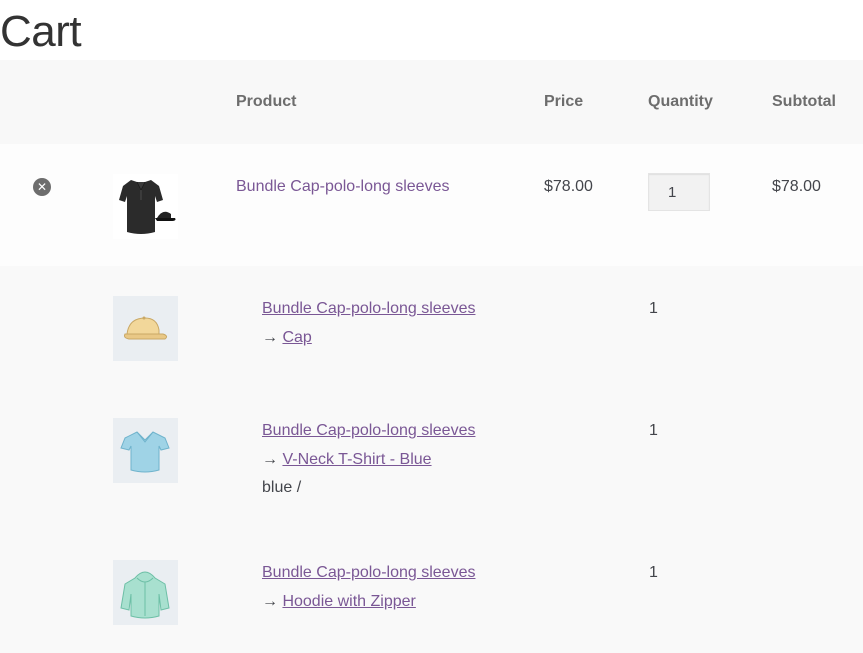  What do you see at coordinates (282, 487) in the screenshot?
I see `variation-text: blue /` at bounding box center [282, 487].